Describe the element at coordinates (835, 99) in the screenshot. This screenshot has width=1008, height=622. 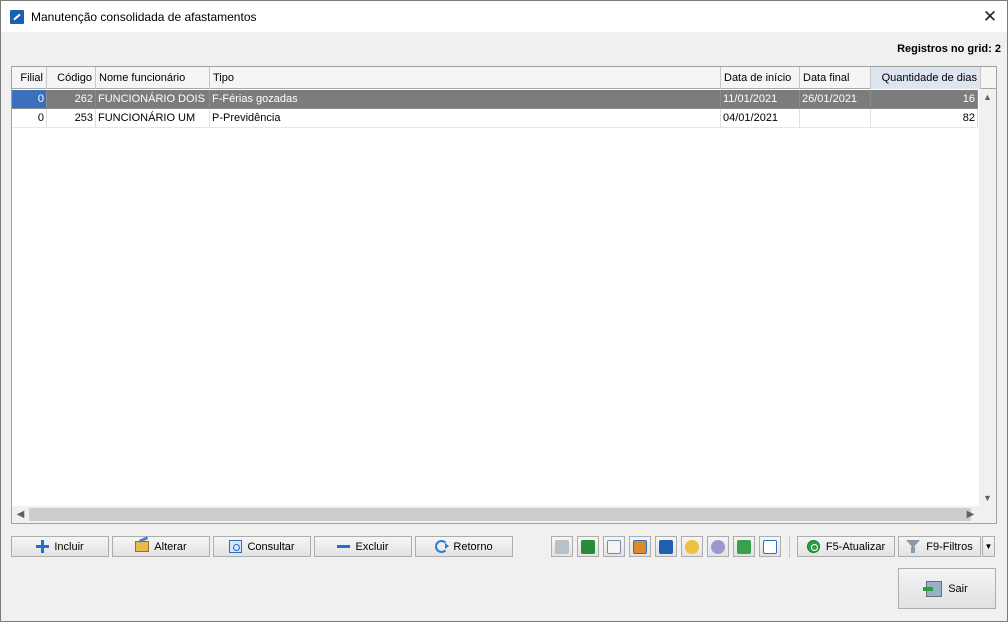
I see `cell-data-final: 26/01/2021` at that location.